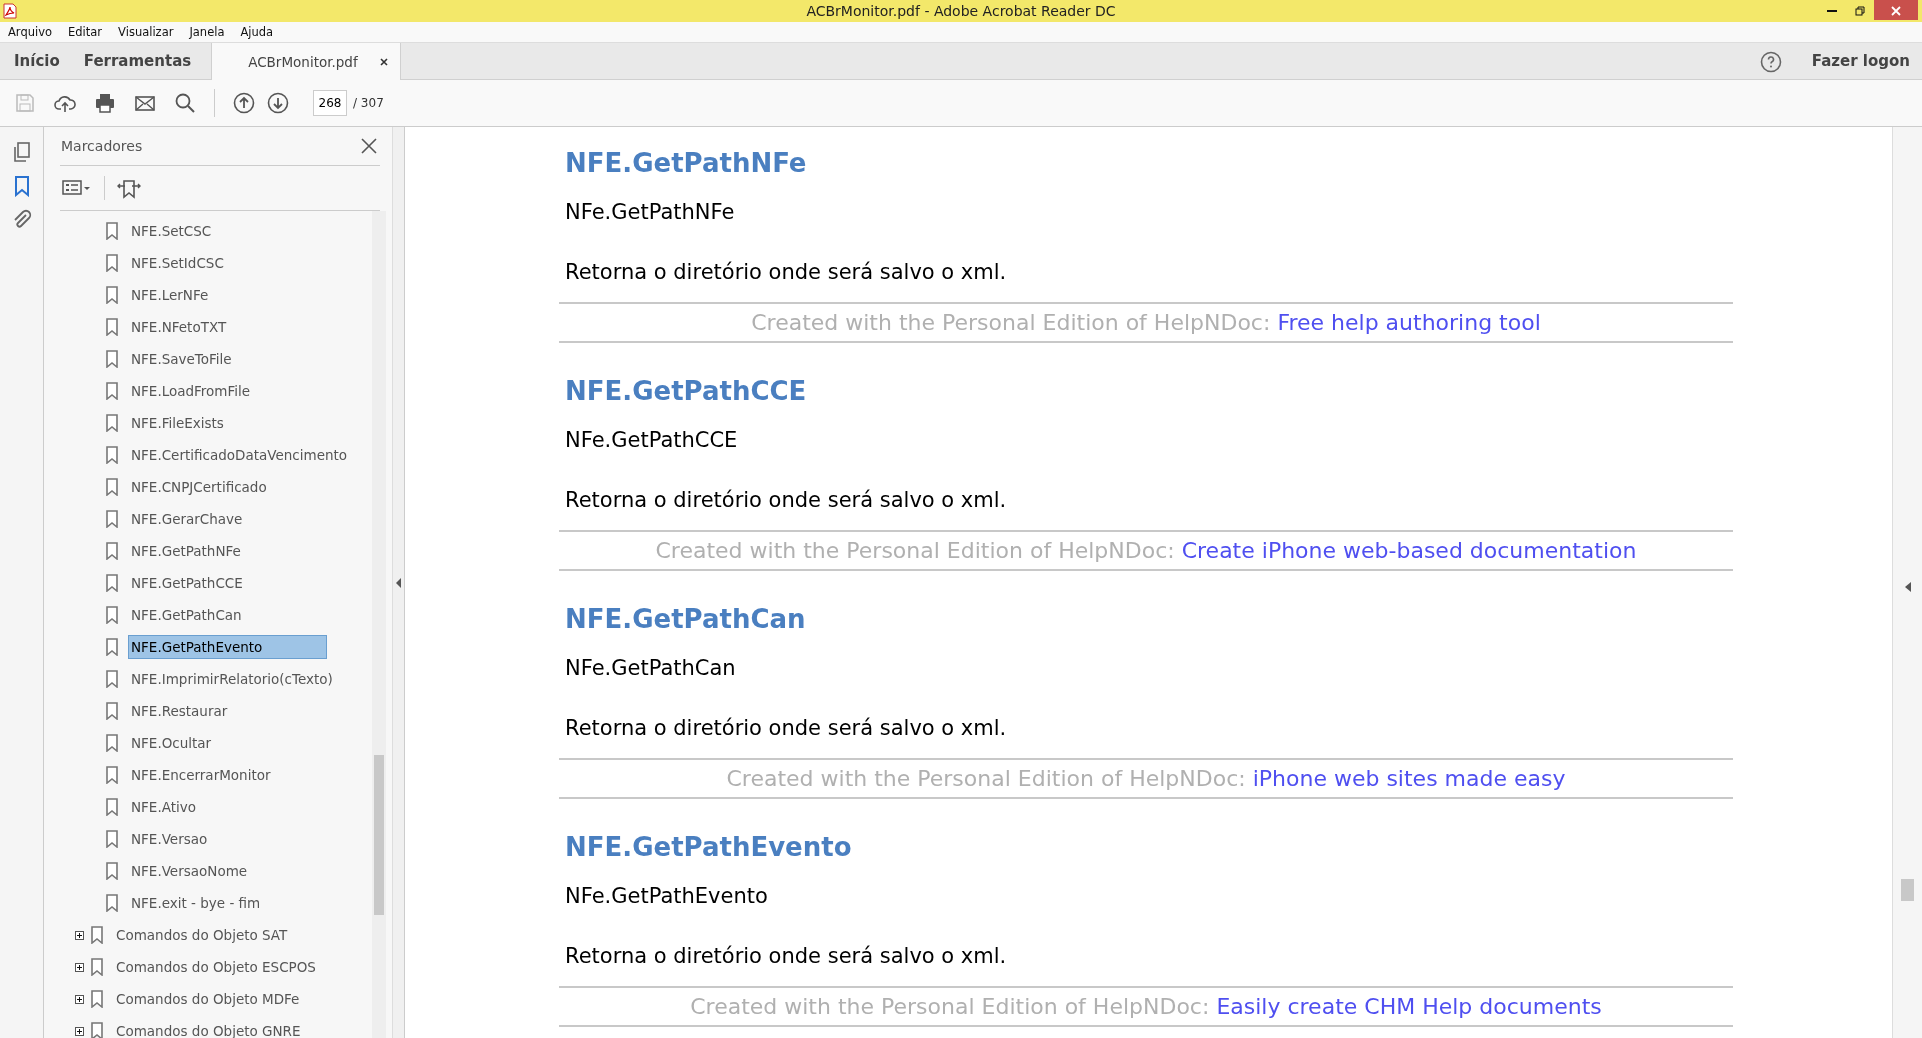  I want to click on footer-link: Easily create CHM Help documents, so click(1409, 1006).